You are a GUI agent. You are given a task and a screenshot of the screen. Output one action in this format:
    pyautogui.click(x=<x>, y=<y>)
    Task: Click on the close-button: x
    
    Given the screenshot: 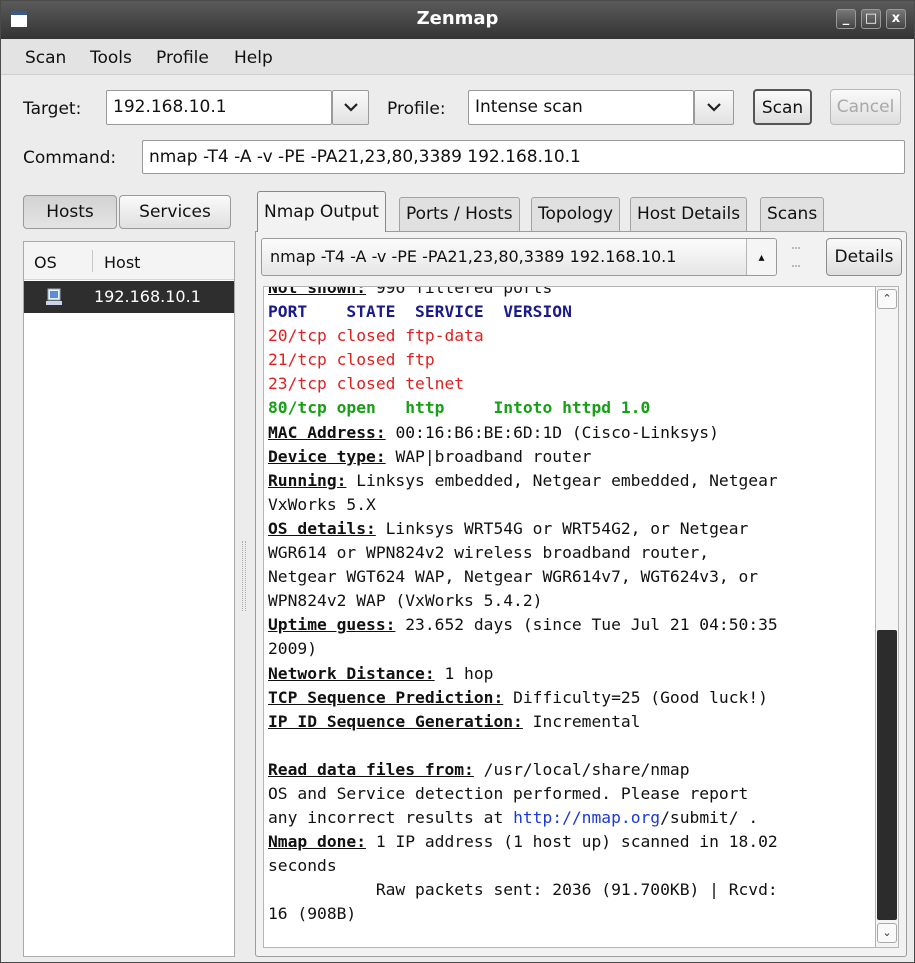 What is the action you would take?
    pyautogui.click(x=896, y=19)
    